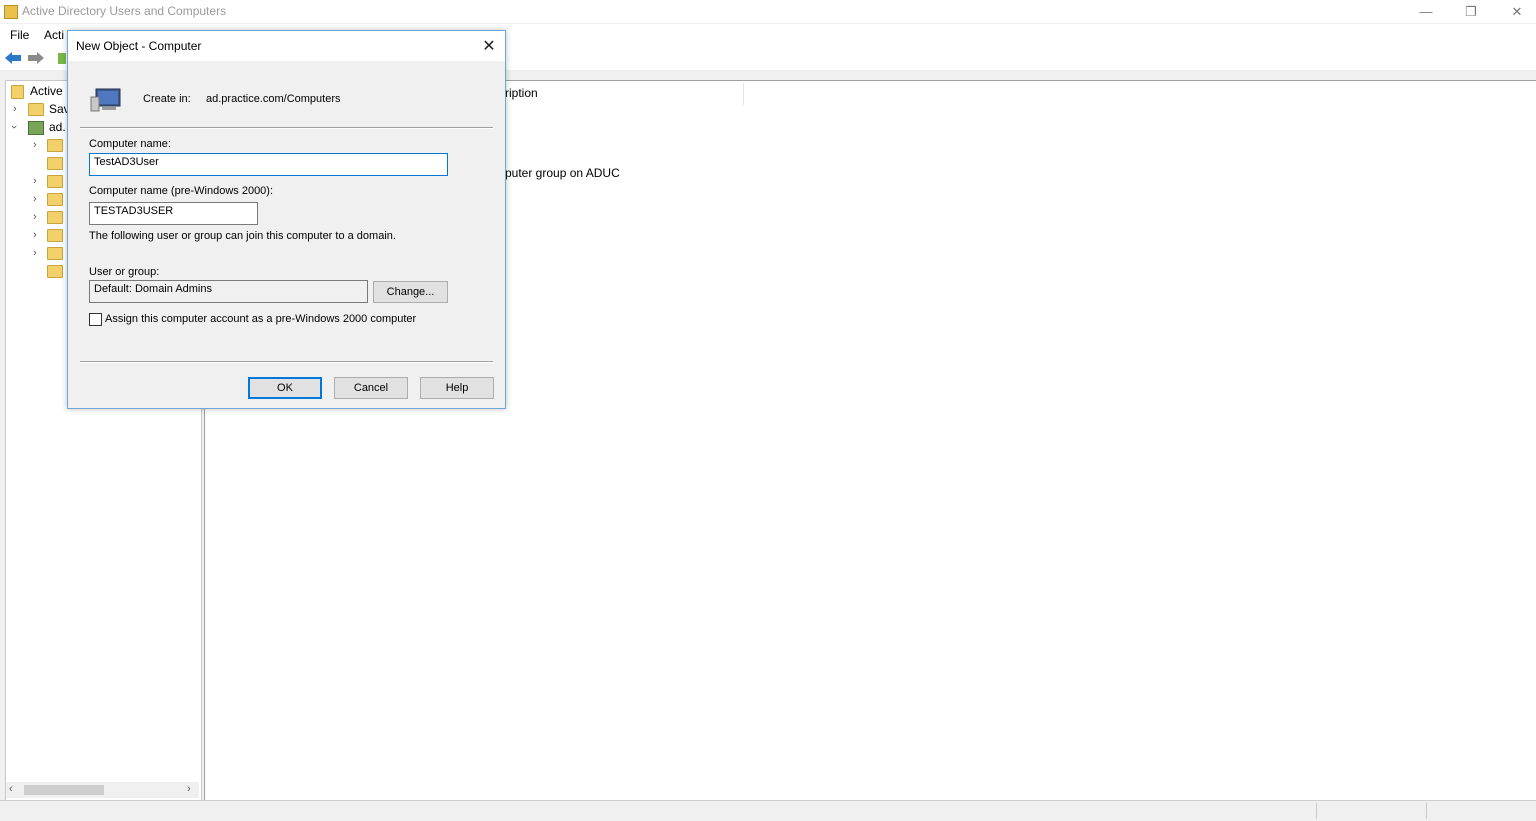 The width and height of the screenshot is (1536, 821). I want to click on aduc-root-icon, so click(17, 92).